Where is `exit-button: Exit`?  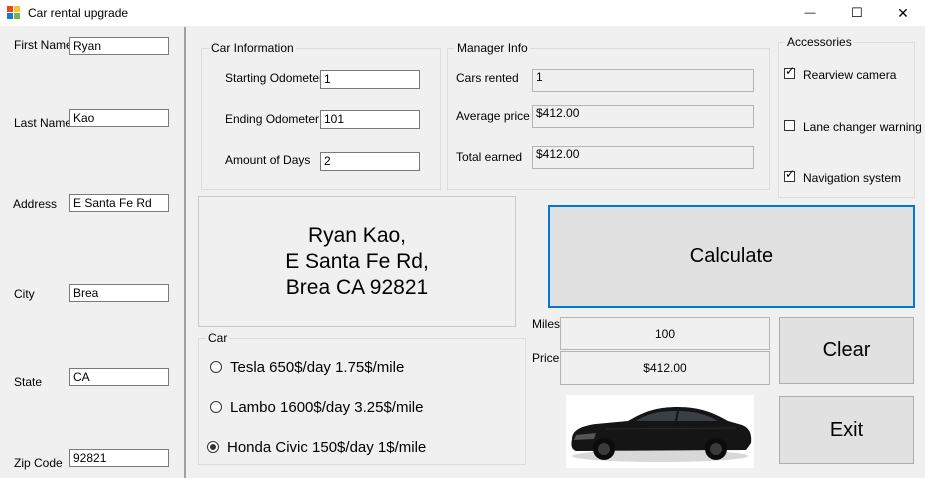
exit-button: Exit is located at coordinates (846, 430).